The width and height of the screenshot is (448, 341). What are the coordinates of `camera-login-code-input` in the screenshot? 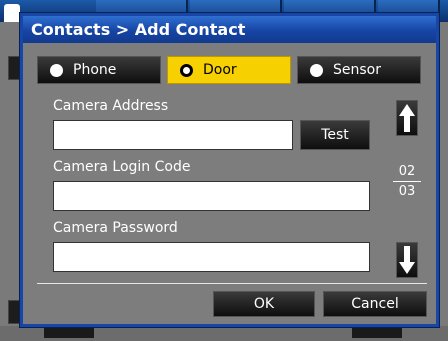 It's located at (211, 196).